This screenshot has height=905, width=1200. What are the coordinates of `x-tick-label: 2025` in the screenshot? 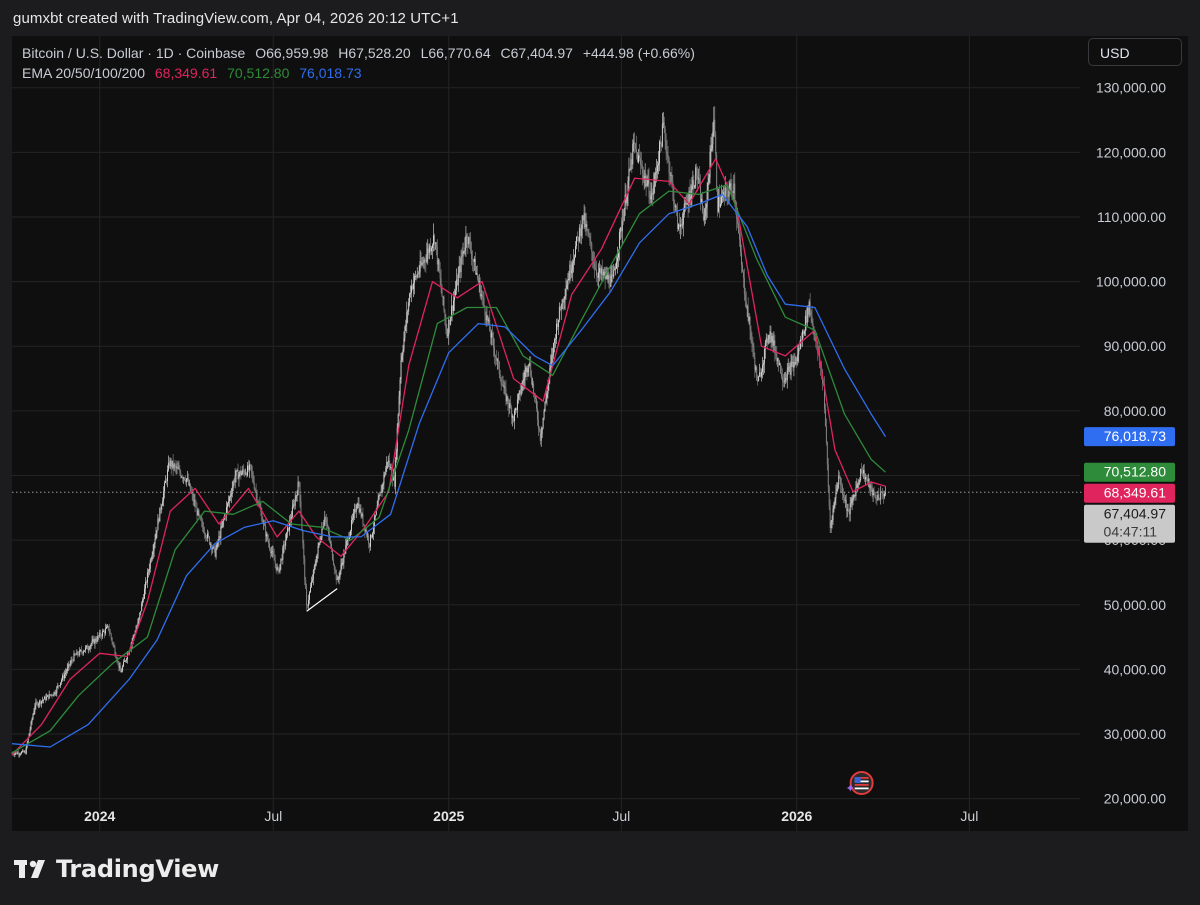 It's located at (448, 816).